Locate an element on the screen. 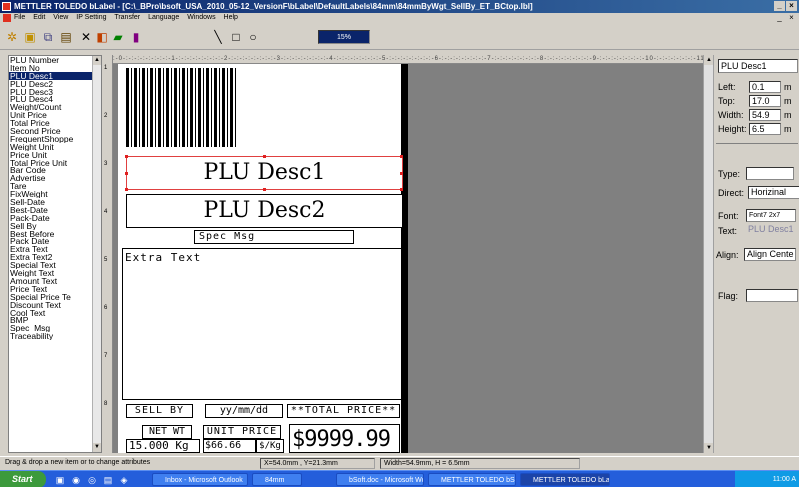  sell-by-field: SELL BY is located at coordinates (159, 411).